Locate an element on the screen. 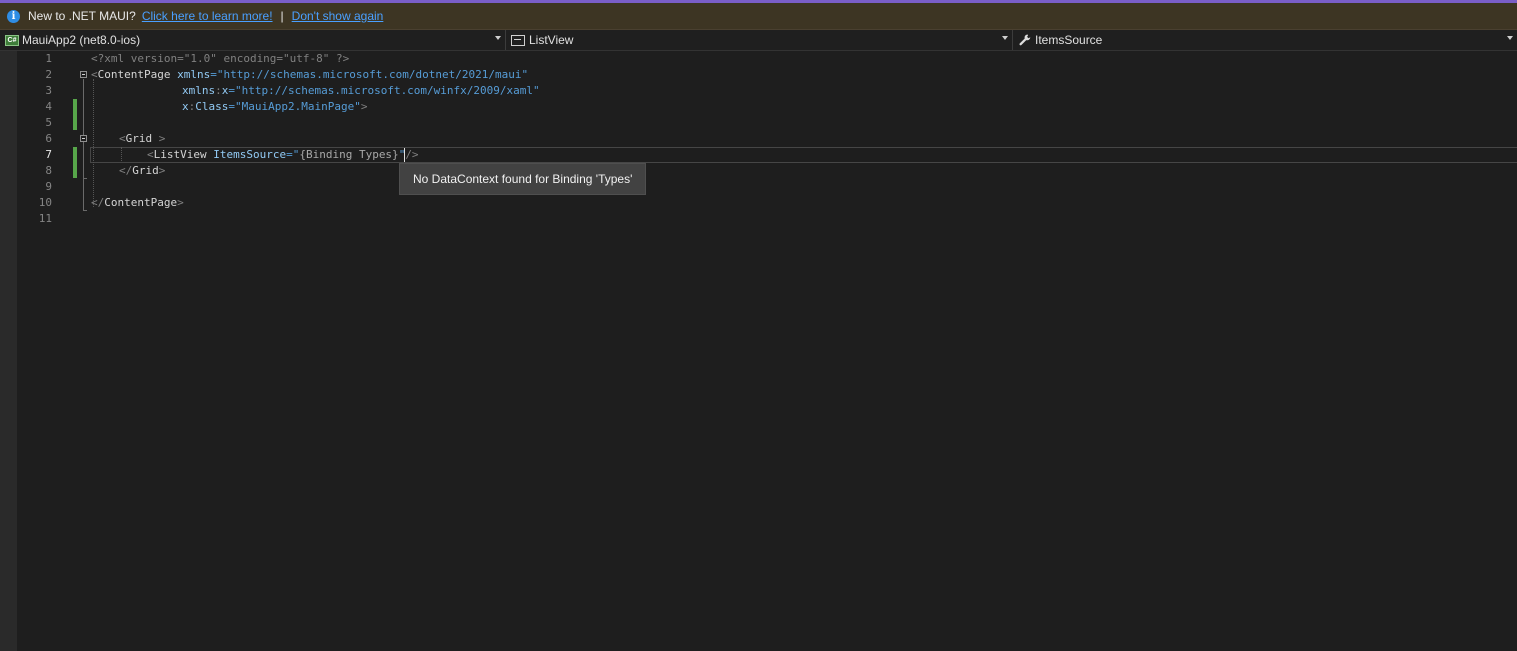  code-text: </Grid> is located at coordinates (142, 171).